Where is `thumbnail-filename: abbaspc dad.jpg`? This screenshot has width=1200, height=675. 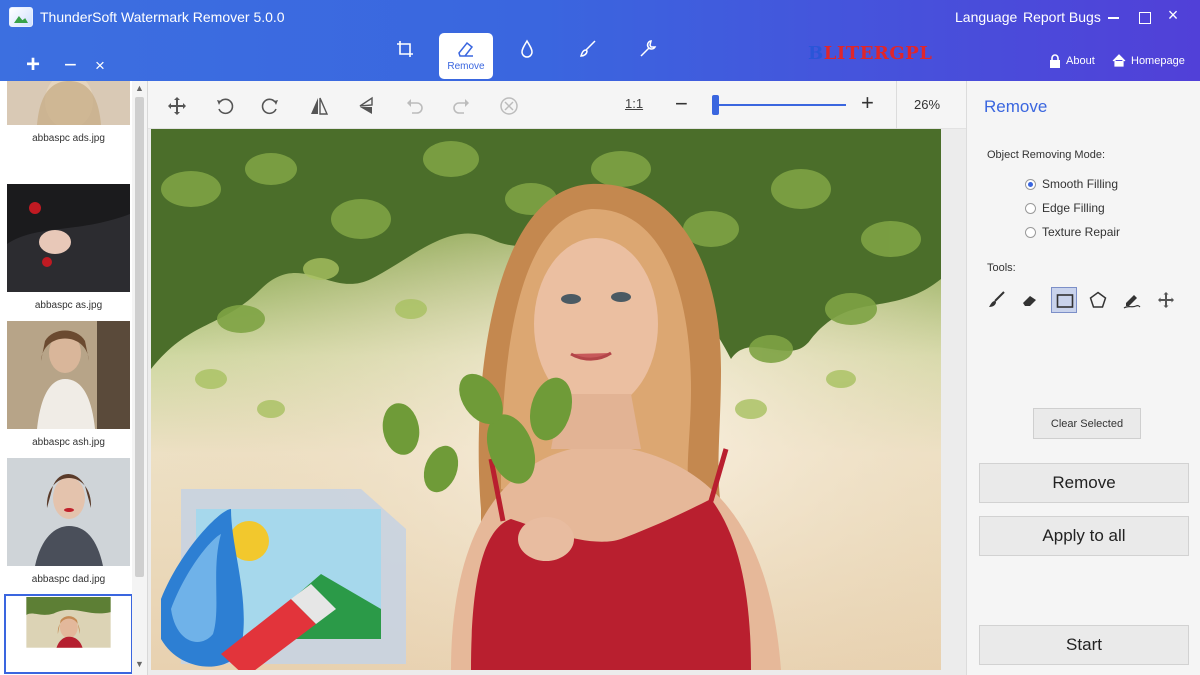
thumbnail-filename: abbaspc dad.jpg is located at coordinates (68, 579).